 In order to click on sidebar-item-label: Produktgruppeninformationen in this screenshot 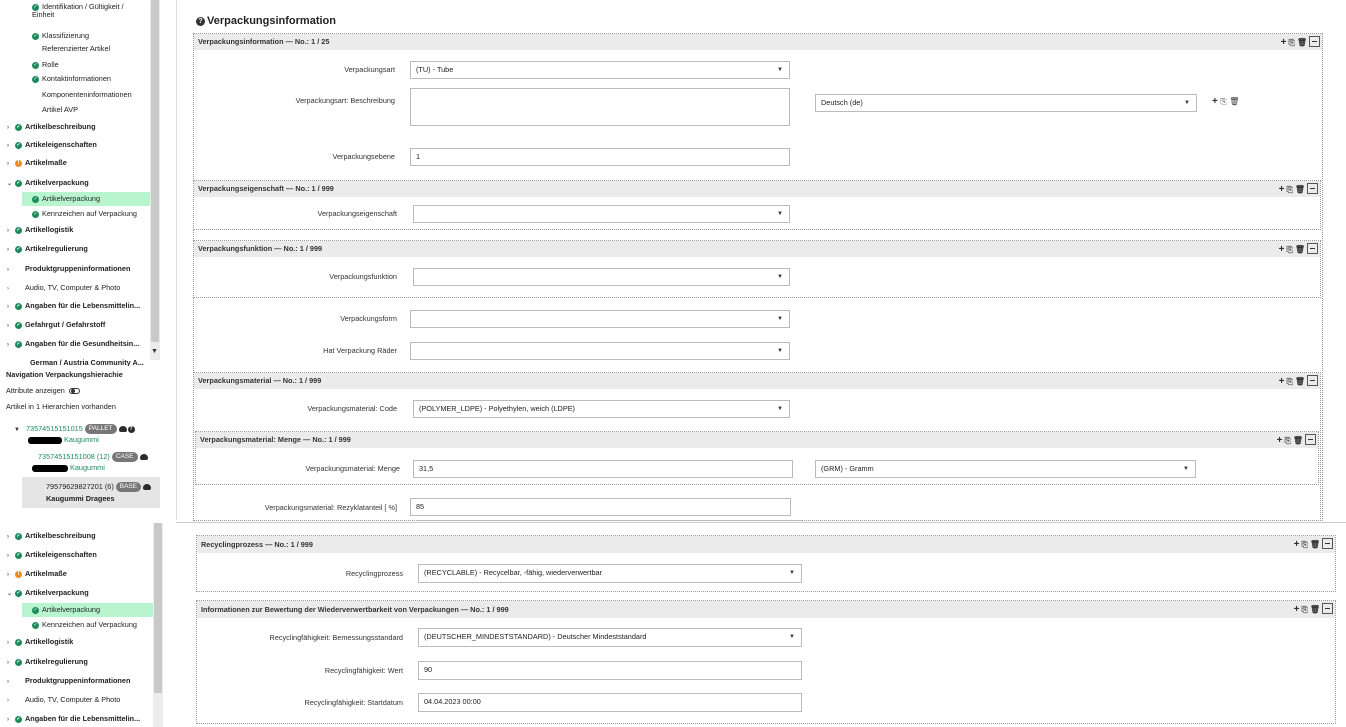, I will do `click(78, 268)`.